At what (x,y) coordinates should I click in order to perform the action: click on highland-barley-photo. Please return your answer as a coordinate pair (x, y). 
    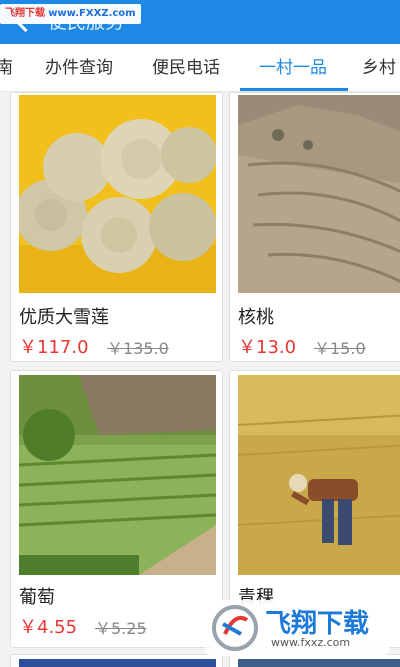
    Looking at the image, I should click on (319, 475).